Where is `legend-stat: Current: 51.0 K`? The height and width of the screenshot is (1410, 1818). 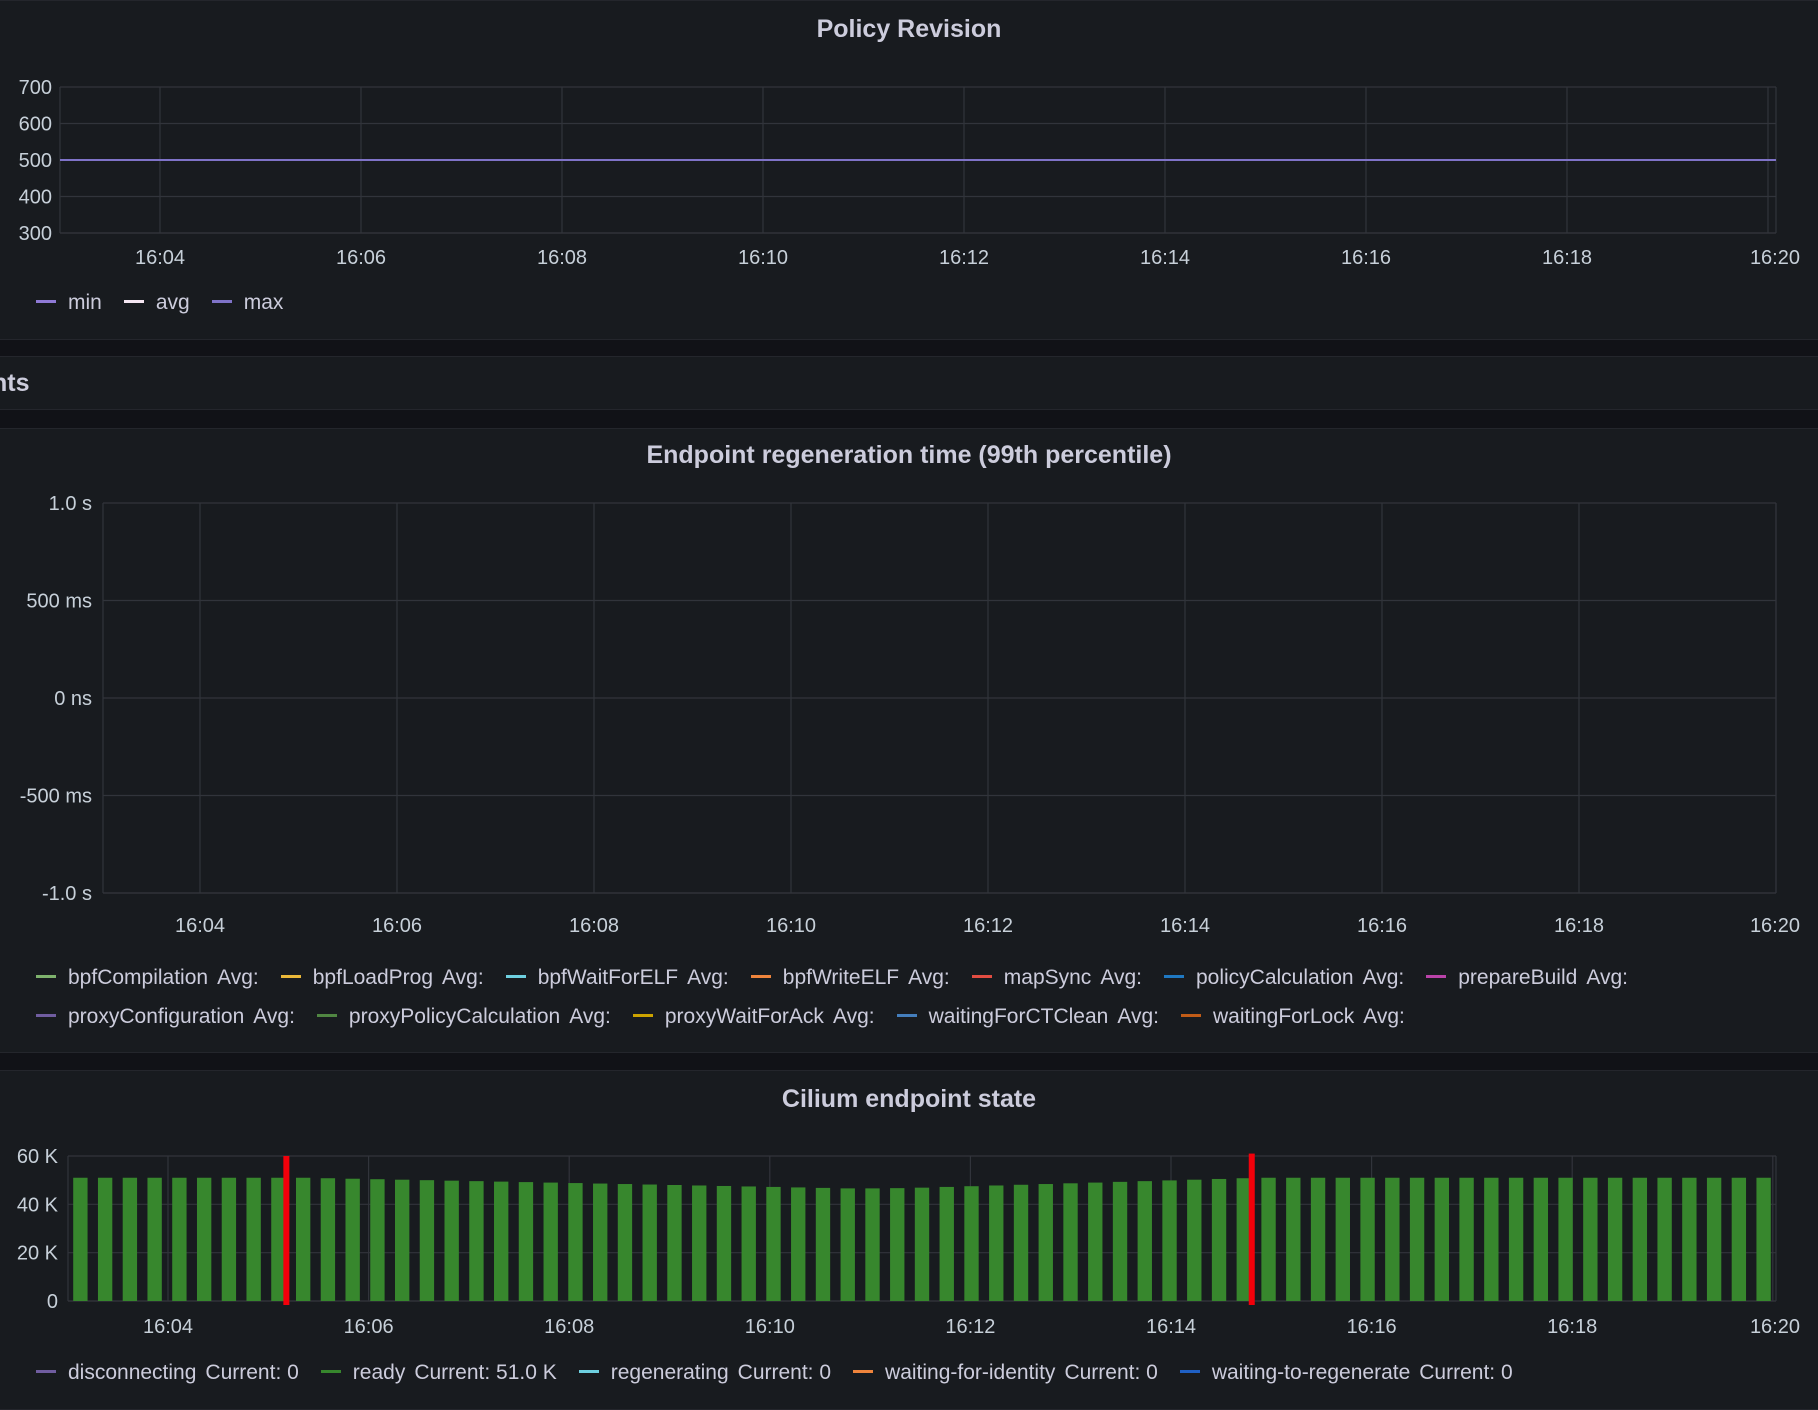 legend-stat: Current: 51.0 K is located at coordinates (485, 1372).